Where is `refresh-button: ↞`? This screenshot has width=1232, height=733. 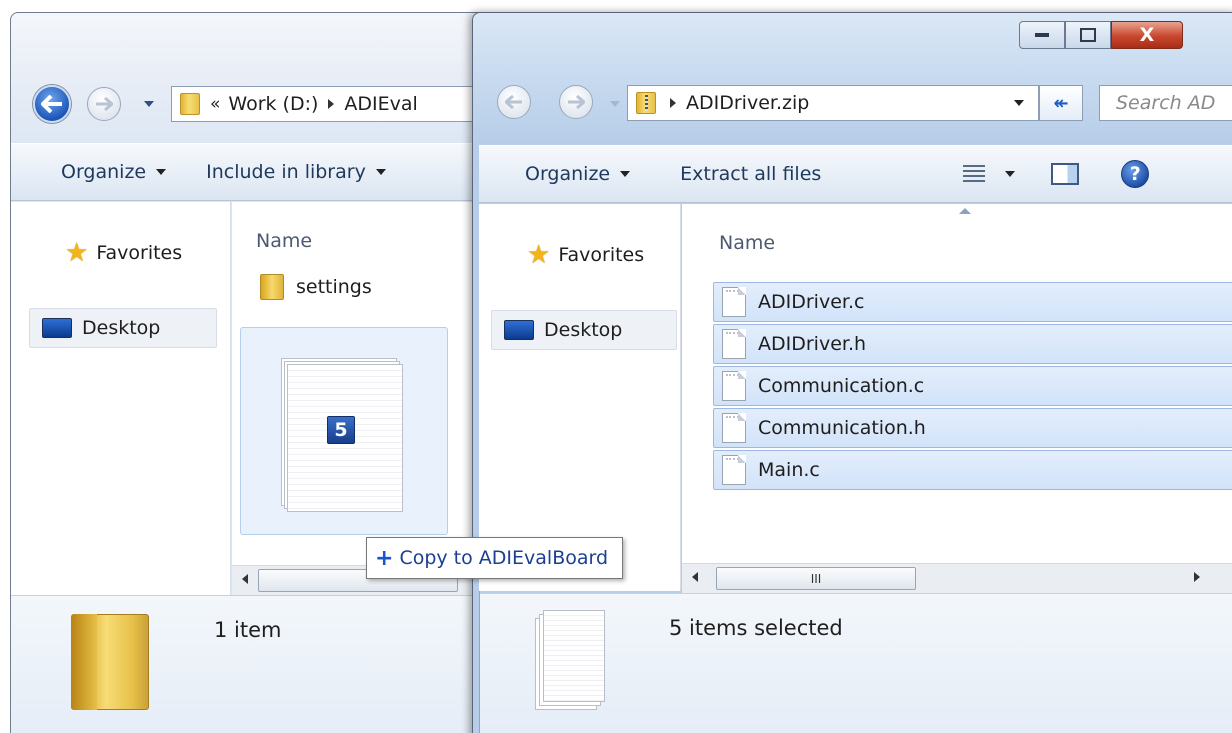
refresh-button: ↞ is located at coordinates (1061, 103).